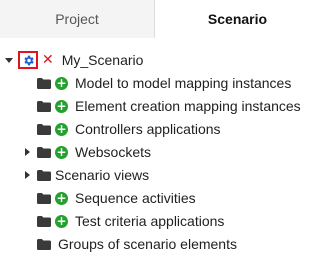 This screenshot has height=260, width=320. I want to click on tree-item: + Element creation mapping instances, so click(169, 106).